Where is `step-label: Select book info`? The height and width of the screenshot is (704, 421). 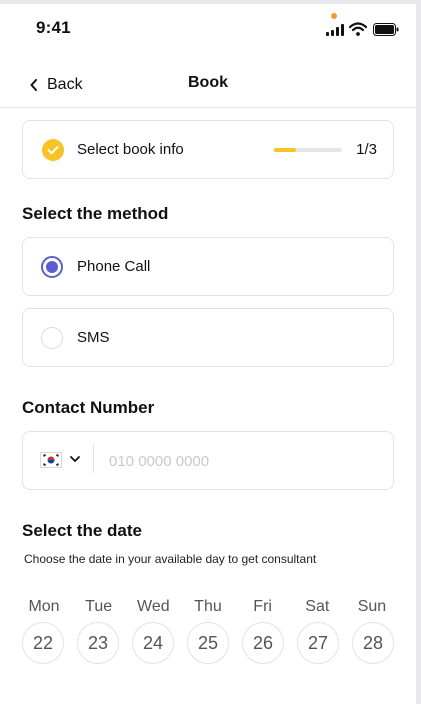
step-label: Select book info is located at coordinates (130, 149).